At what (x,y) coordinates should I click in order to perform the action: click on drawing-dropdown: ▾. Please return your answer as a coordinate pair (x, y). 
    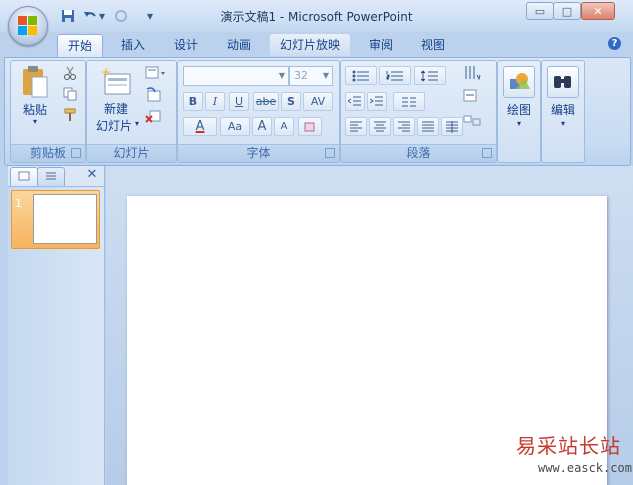
    Looking at the image, I should click on (519, 123).